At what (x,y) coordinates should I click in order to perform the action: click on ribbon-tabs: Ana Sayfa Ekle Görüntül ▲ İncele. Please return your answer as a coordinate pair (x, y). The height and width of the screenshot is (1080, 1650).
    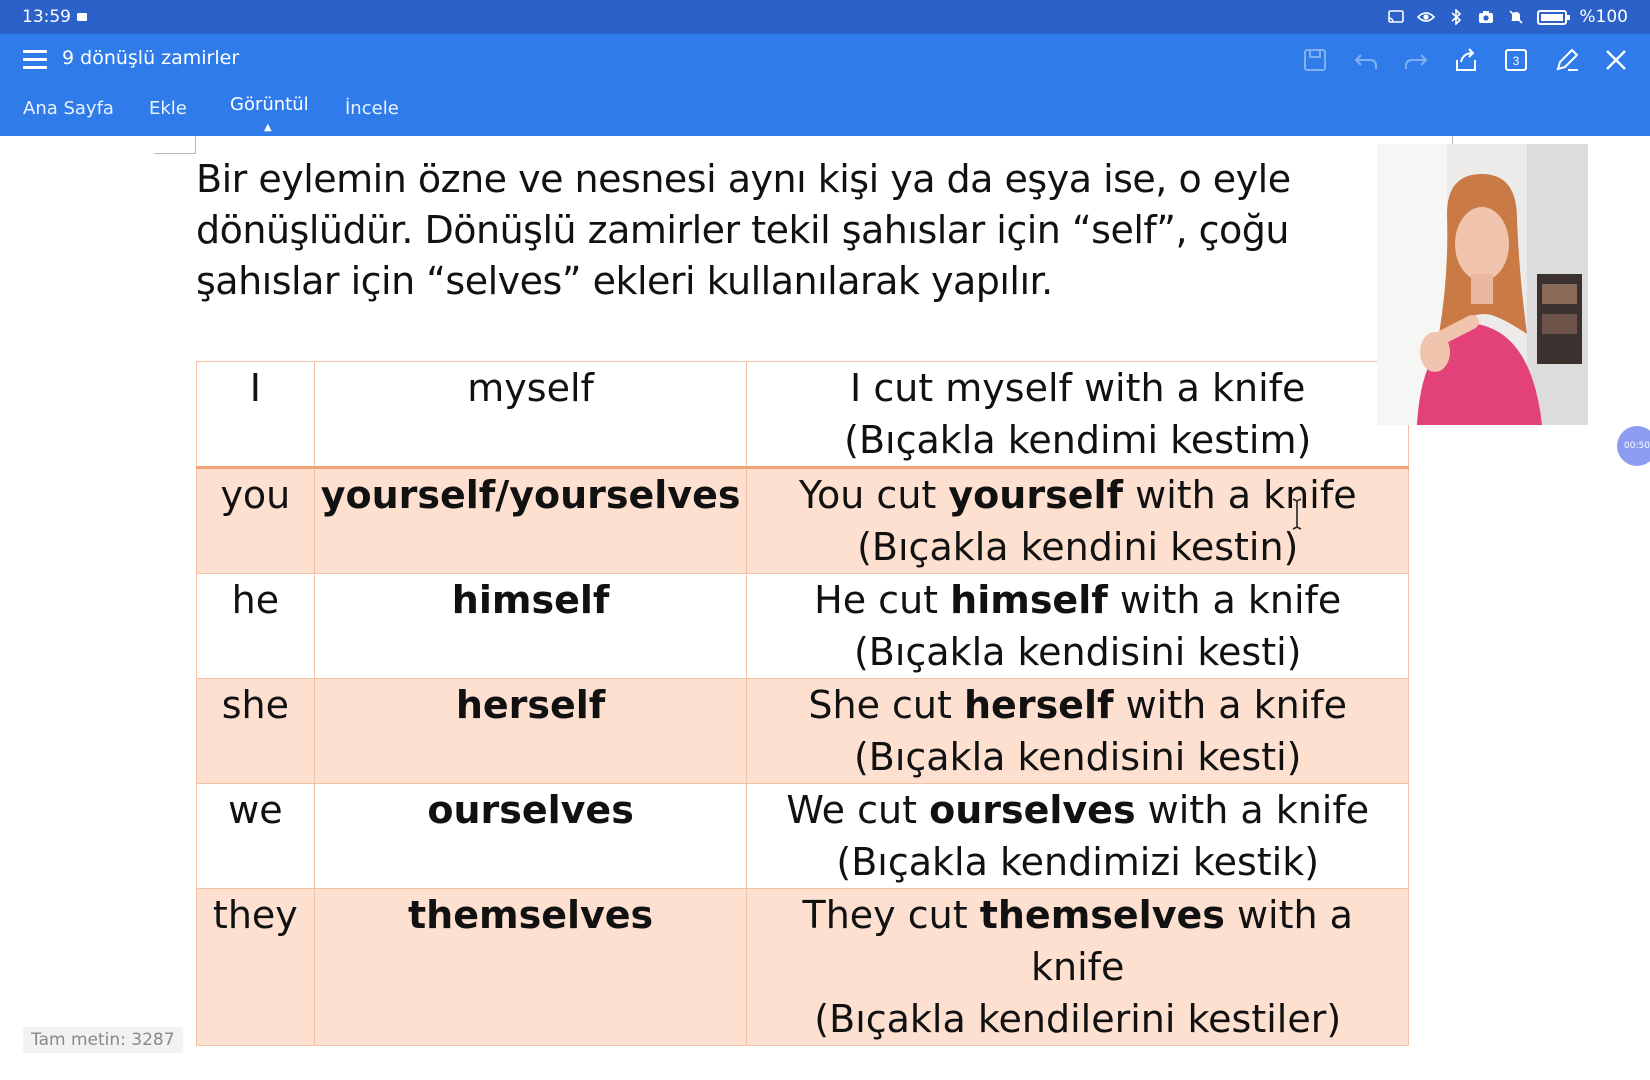
    Looking at the image, I should click on (825, 111).